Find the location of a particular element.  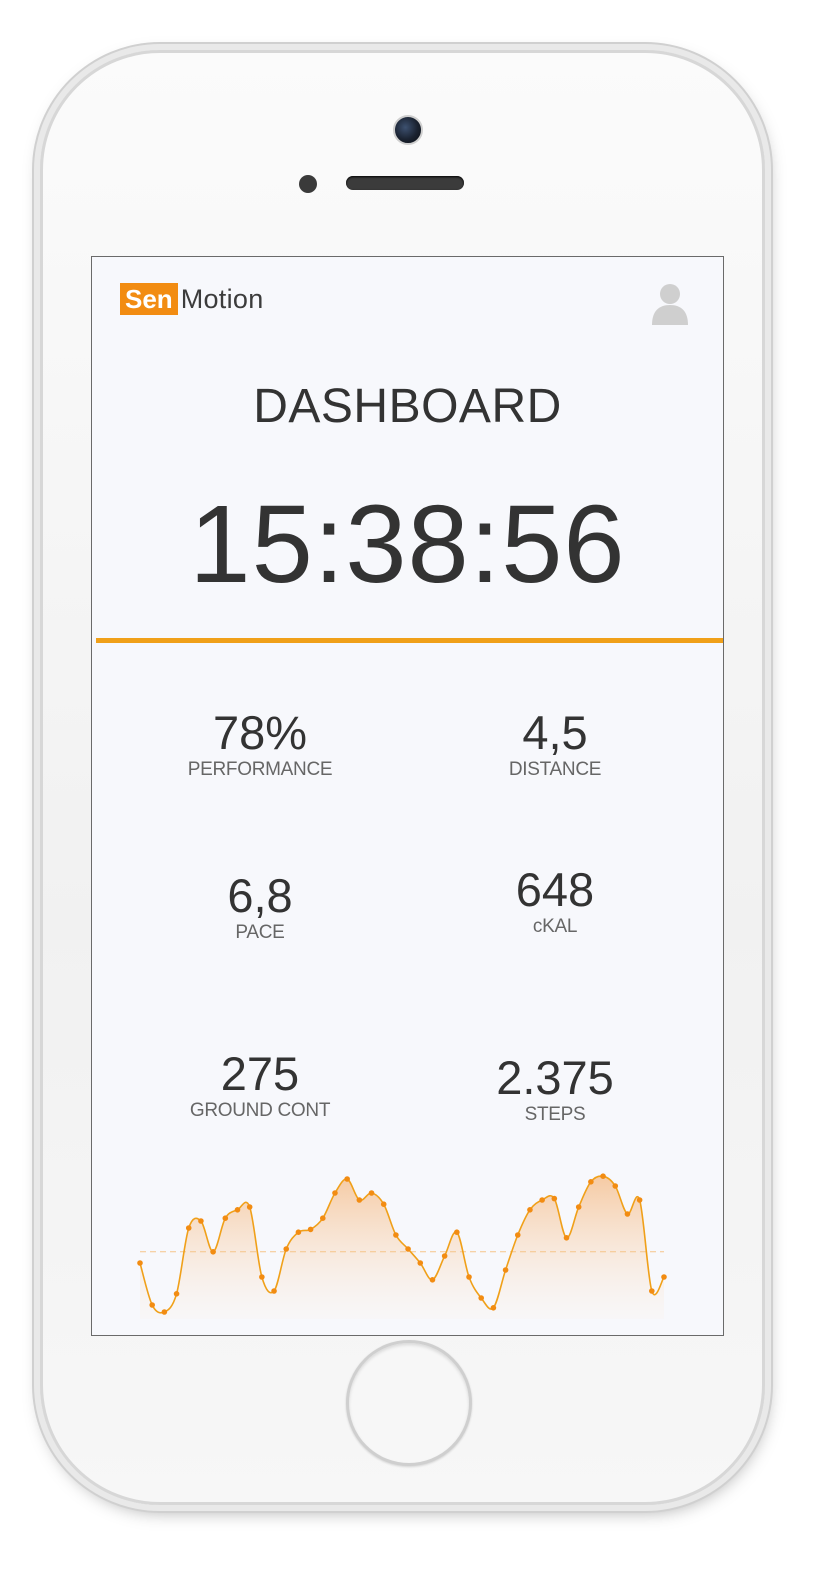

home-button is located at coordinates (409, 1403).